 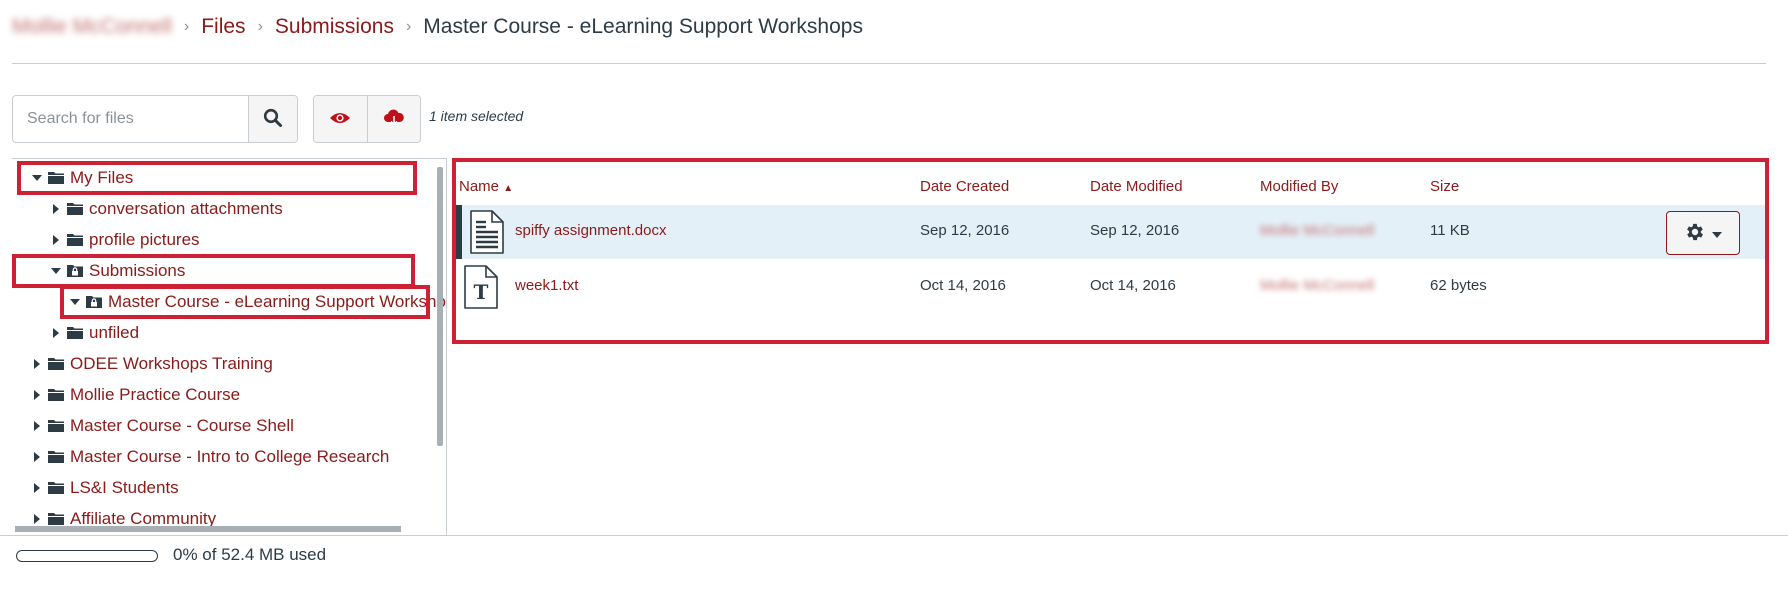 I want to click on text-file-icon: T, so click(x=481, y=289).